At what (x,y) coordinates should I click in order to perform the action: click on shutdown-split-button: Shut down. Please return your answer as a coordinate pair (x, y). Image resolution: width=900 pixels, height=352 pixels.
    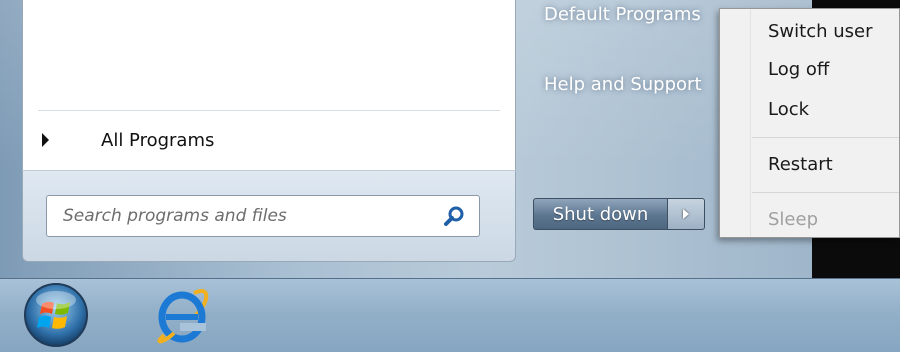
    Looking at the image, I should click on (623, 215).